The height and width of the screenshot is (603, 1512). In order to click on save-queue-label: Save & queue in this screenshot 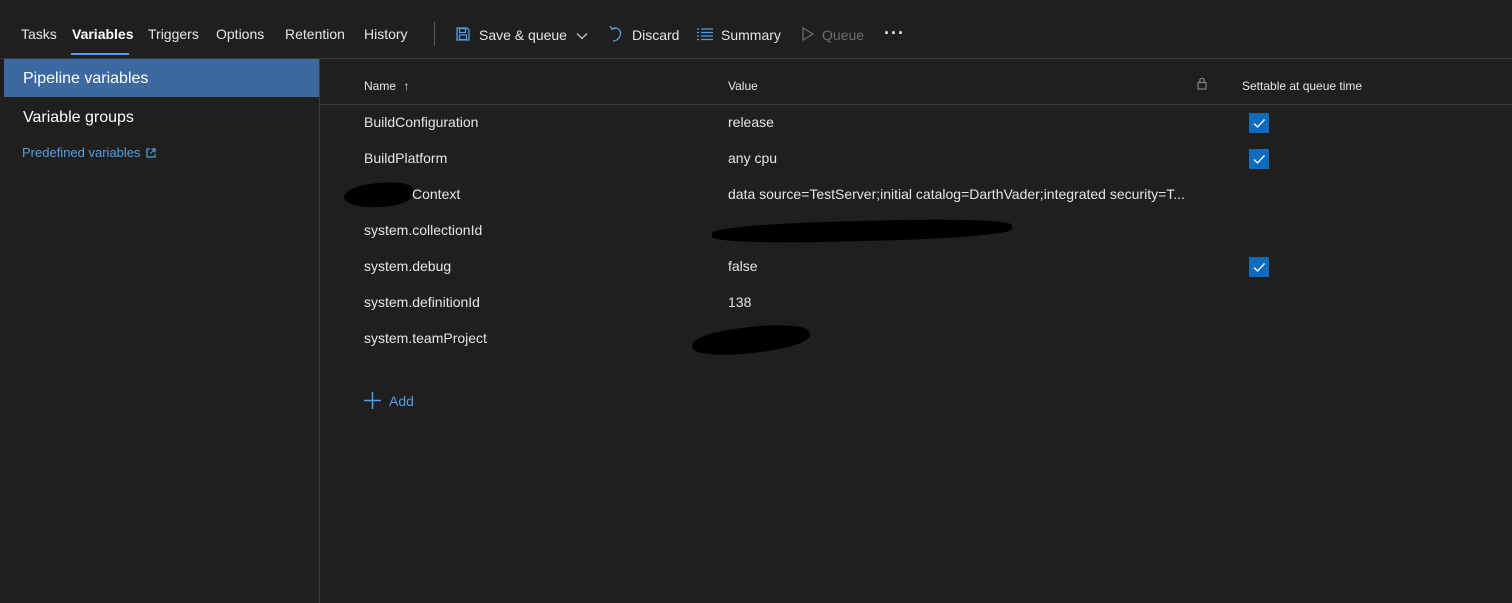, I will do `click(523, 35)`.